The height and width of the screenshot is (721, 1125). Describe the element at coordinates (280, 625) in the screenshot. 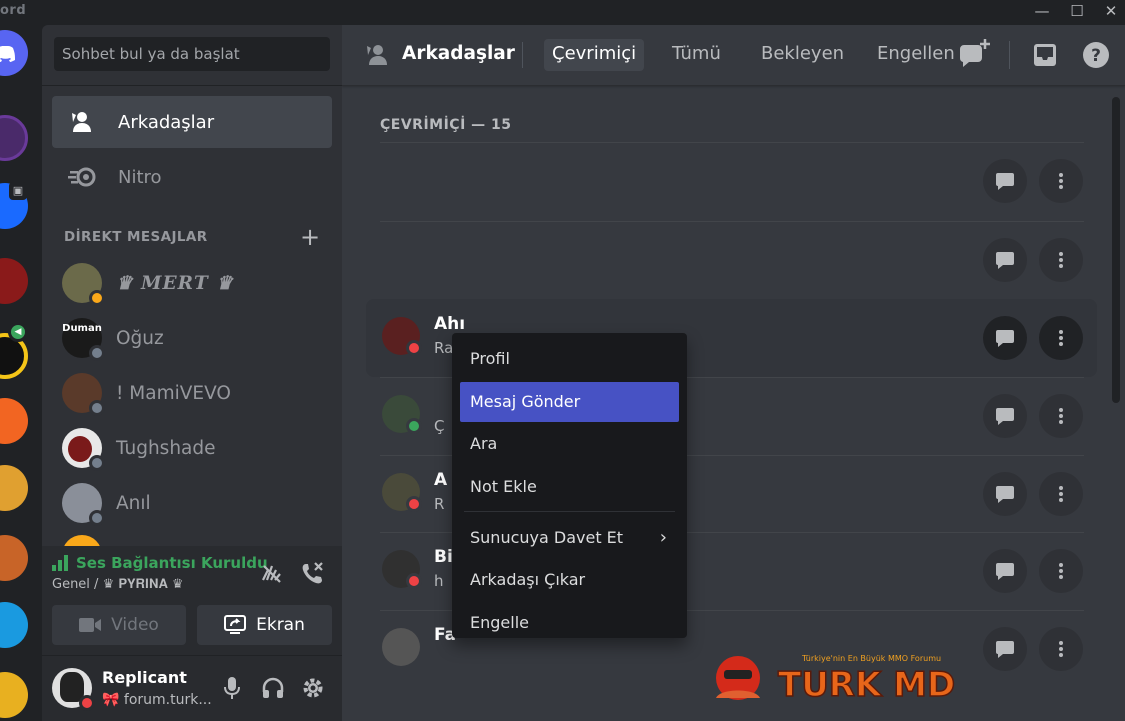

I see `screen-label: Ekran` at that location.